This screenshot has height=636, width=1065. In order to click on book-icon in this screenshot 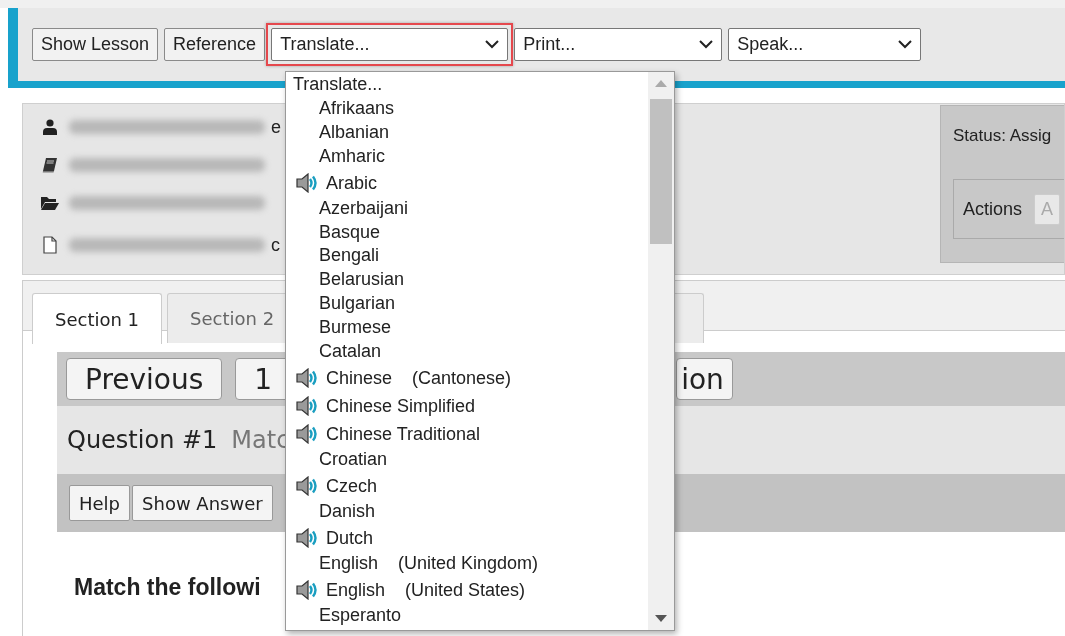, I will do `click(50, 165)`.